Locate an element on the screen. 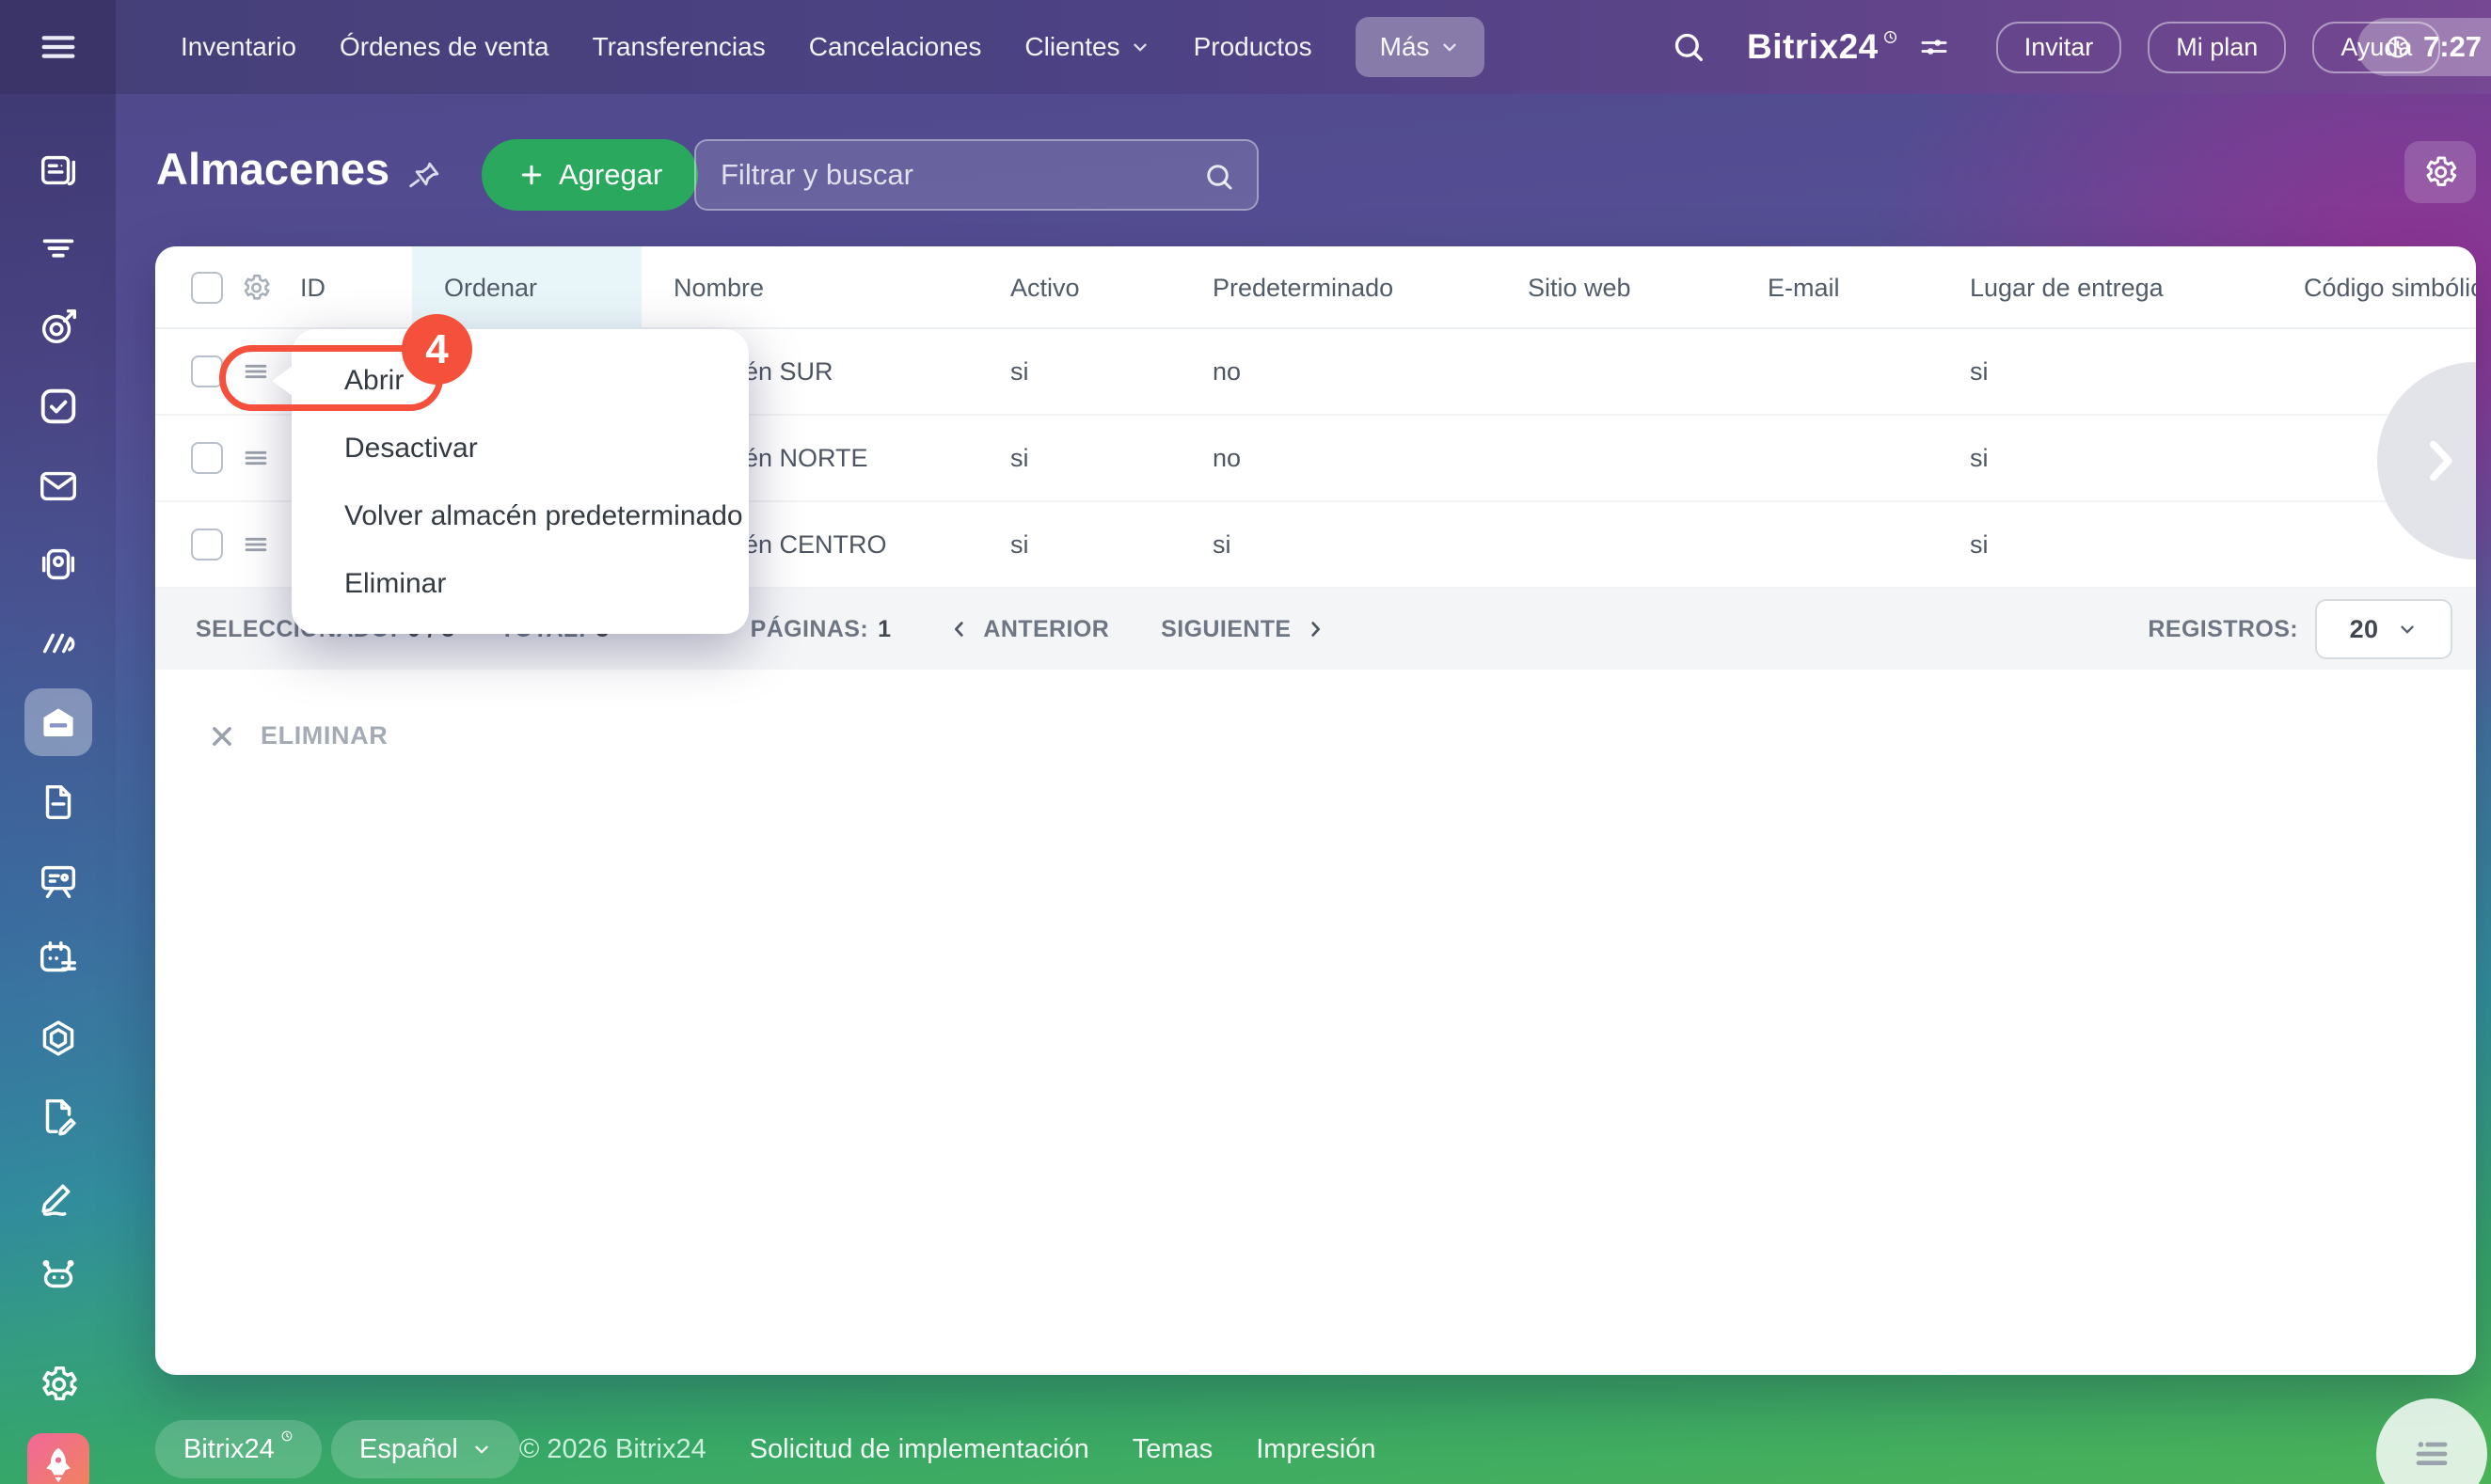 The image size is (2491, 1484). column-header-e-mail: E-mail is located at coordinates (1837, 288).